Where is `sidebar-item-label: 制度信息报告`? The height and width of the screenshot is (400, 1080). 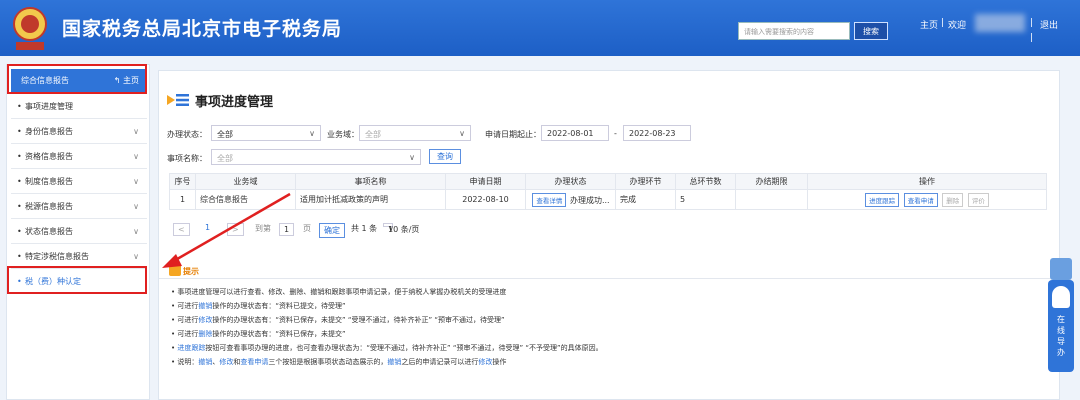 sidebar-item-label: 制度信息报告 is located at coordinates (49, 181).